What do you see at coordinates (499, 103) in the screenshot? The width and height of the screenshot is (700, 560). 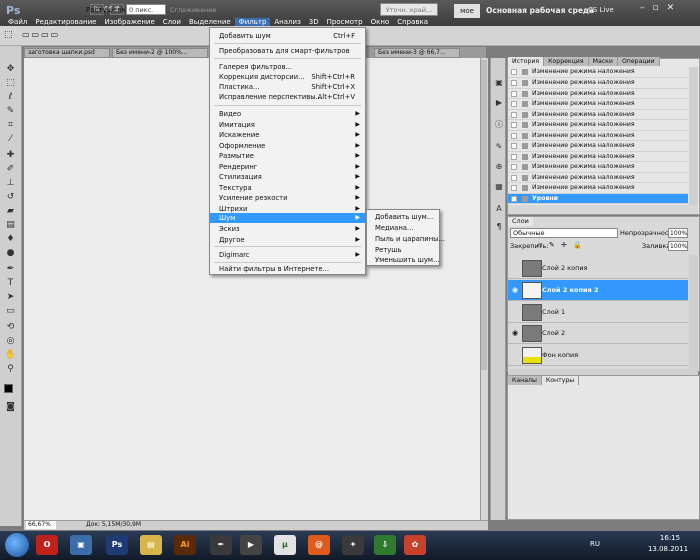 I see `actions-icon: ▶` at bounding box center [499, 103].